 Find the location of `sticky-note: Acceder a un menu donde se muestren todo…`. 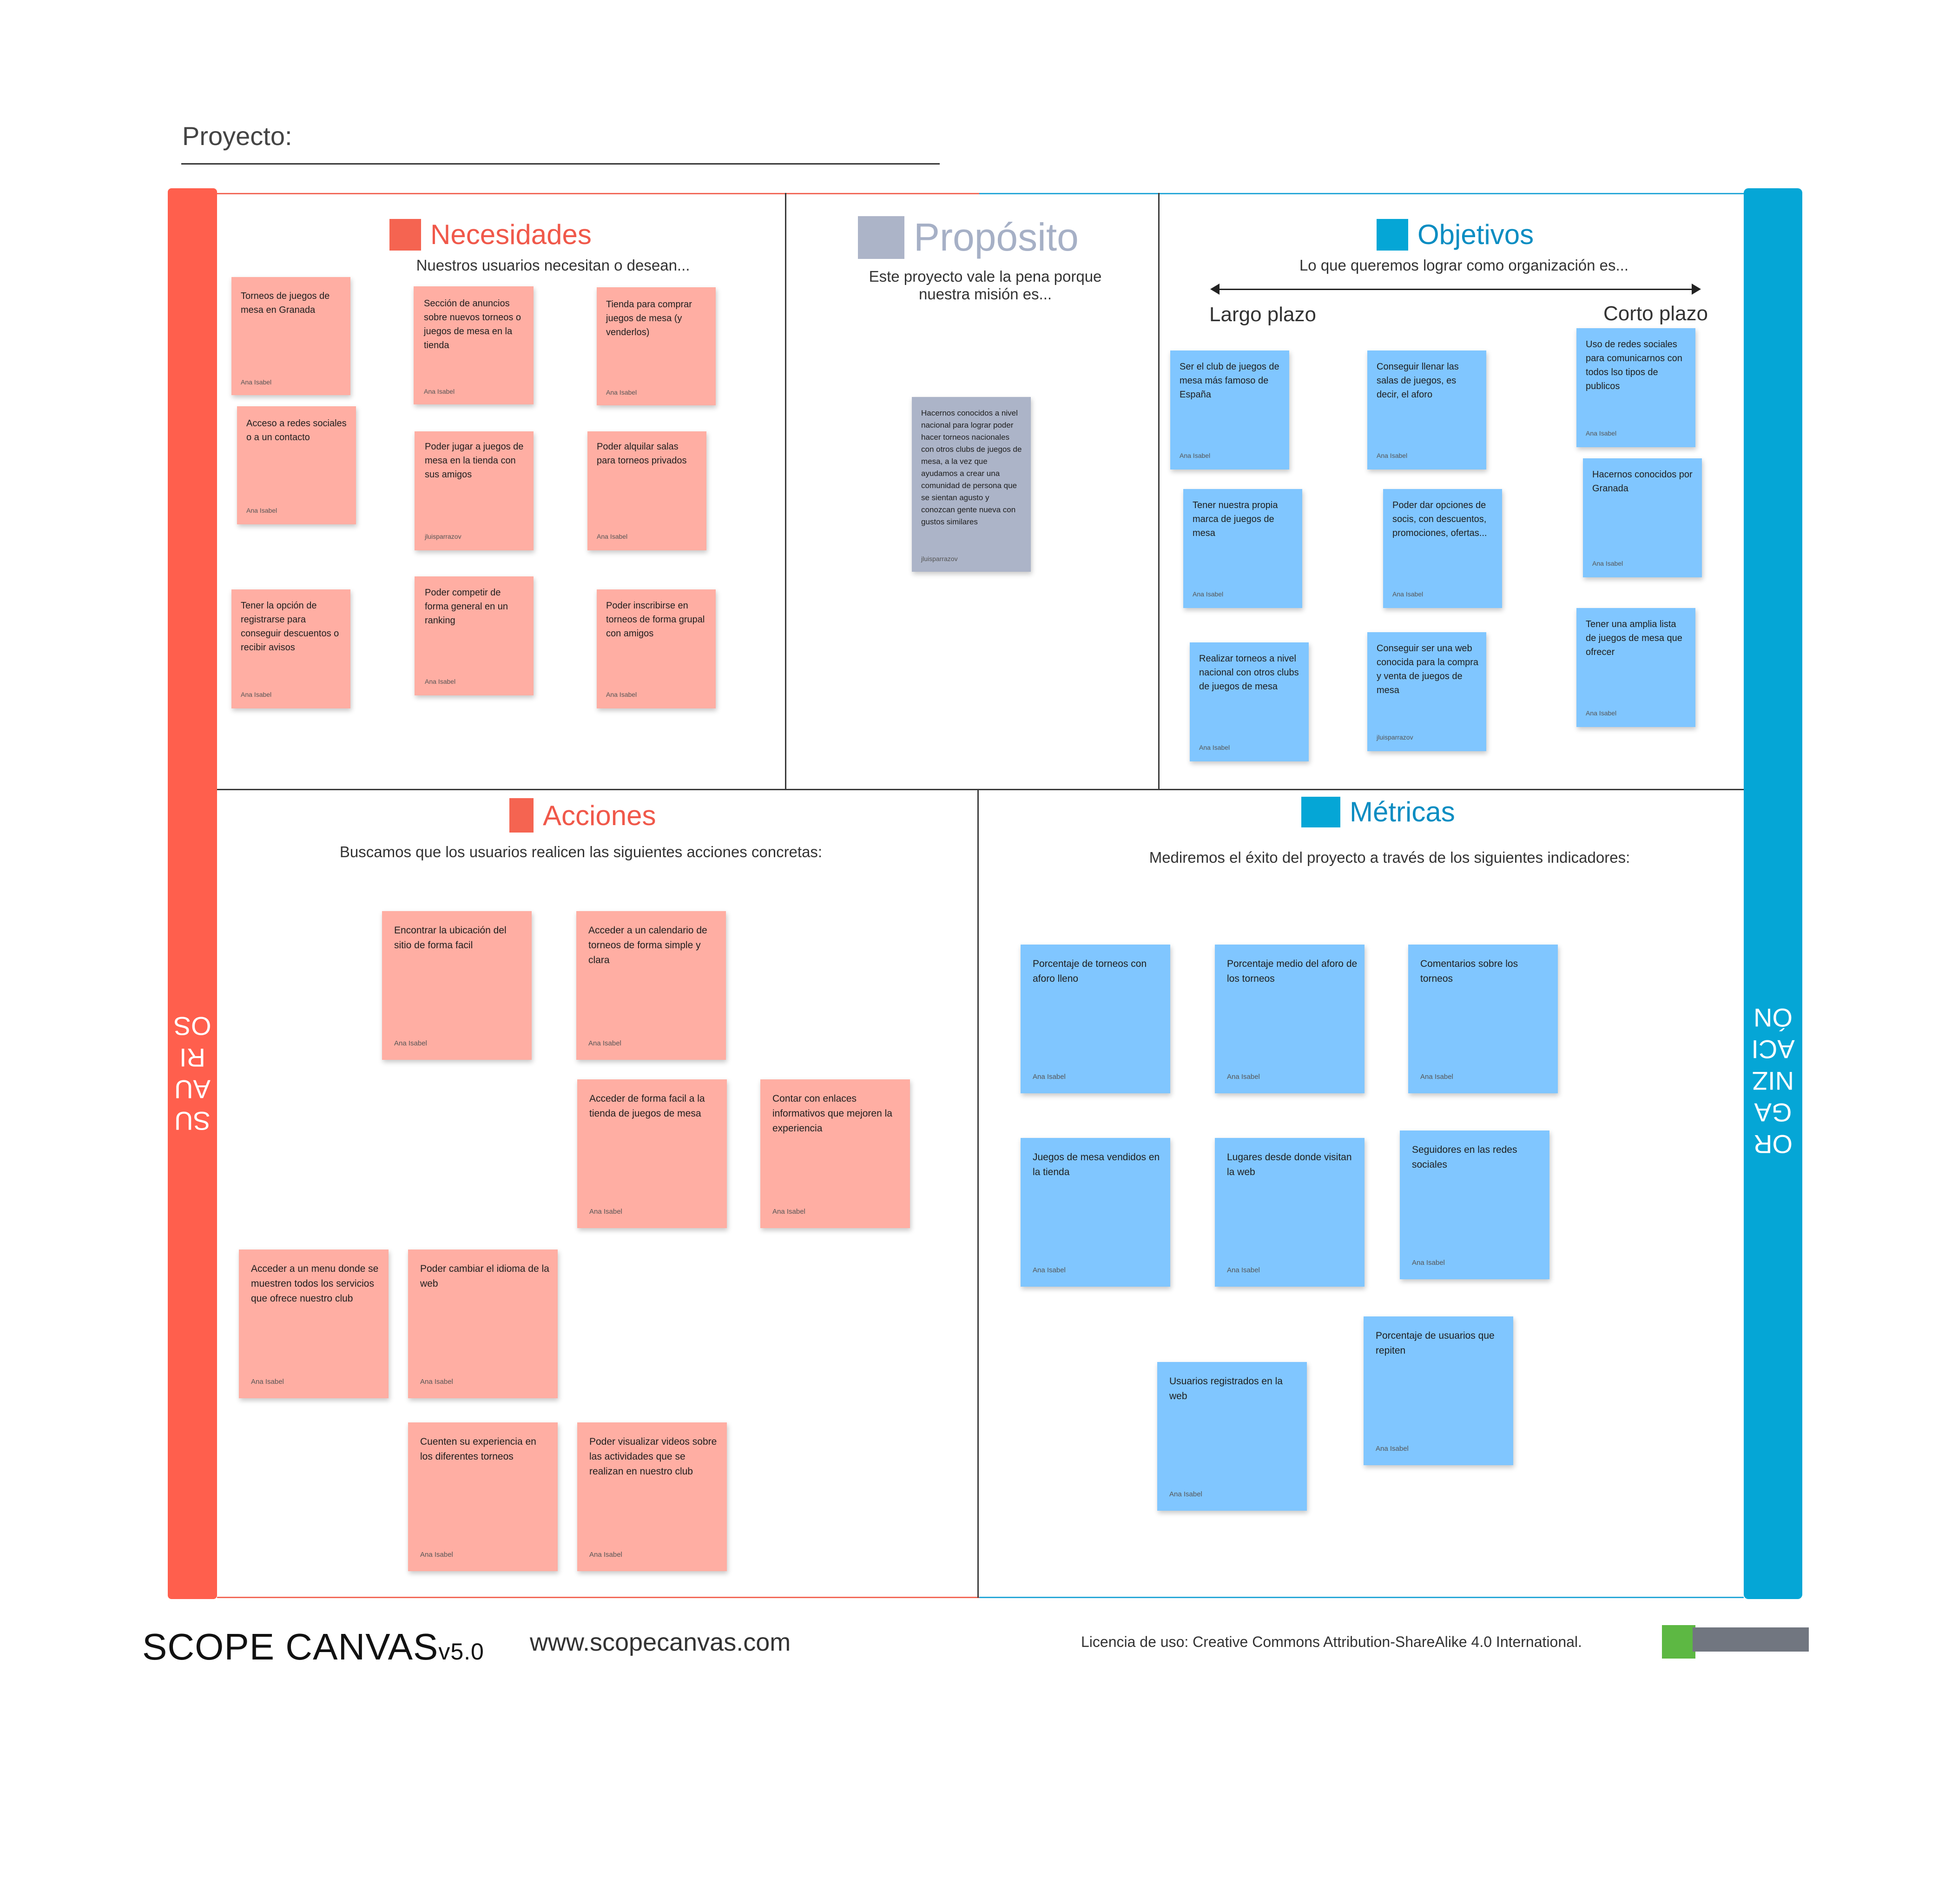

sticky-note: Acceder a un menu donde se muestren todo… is located at coordinates (314, 1324).